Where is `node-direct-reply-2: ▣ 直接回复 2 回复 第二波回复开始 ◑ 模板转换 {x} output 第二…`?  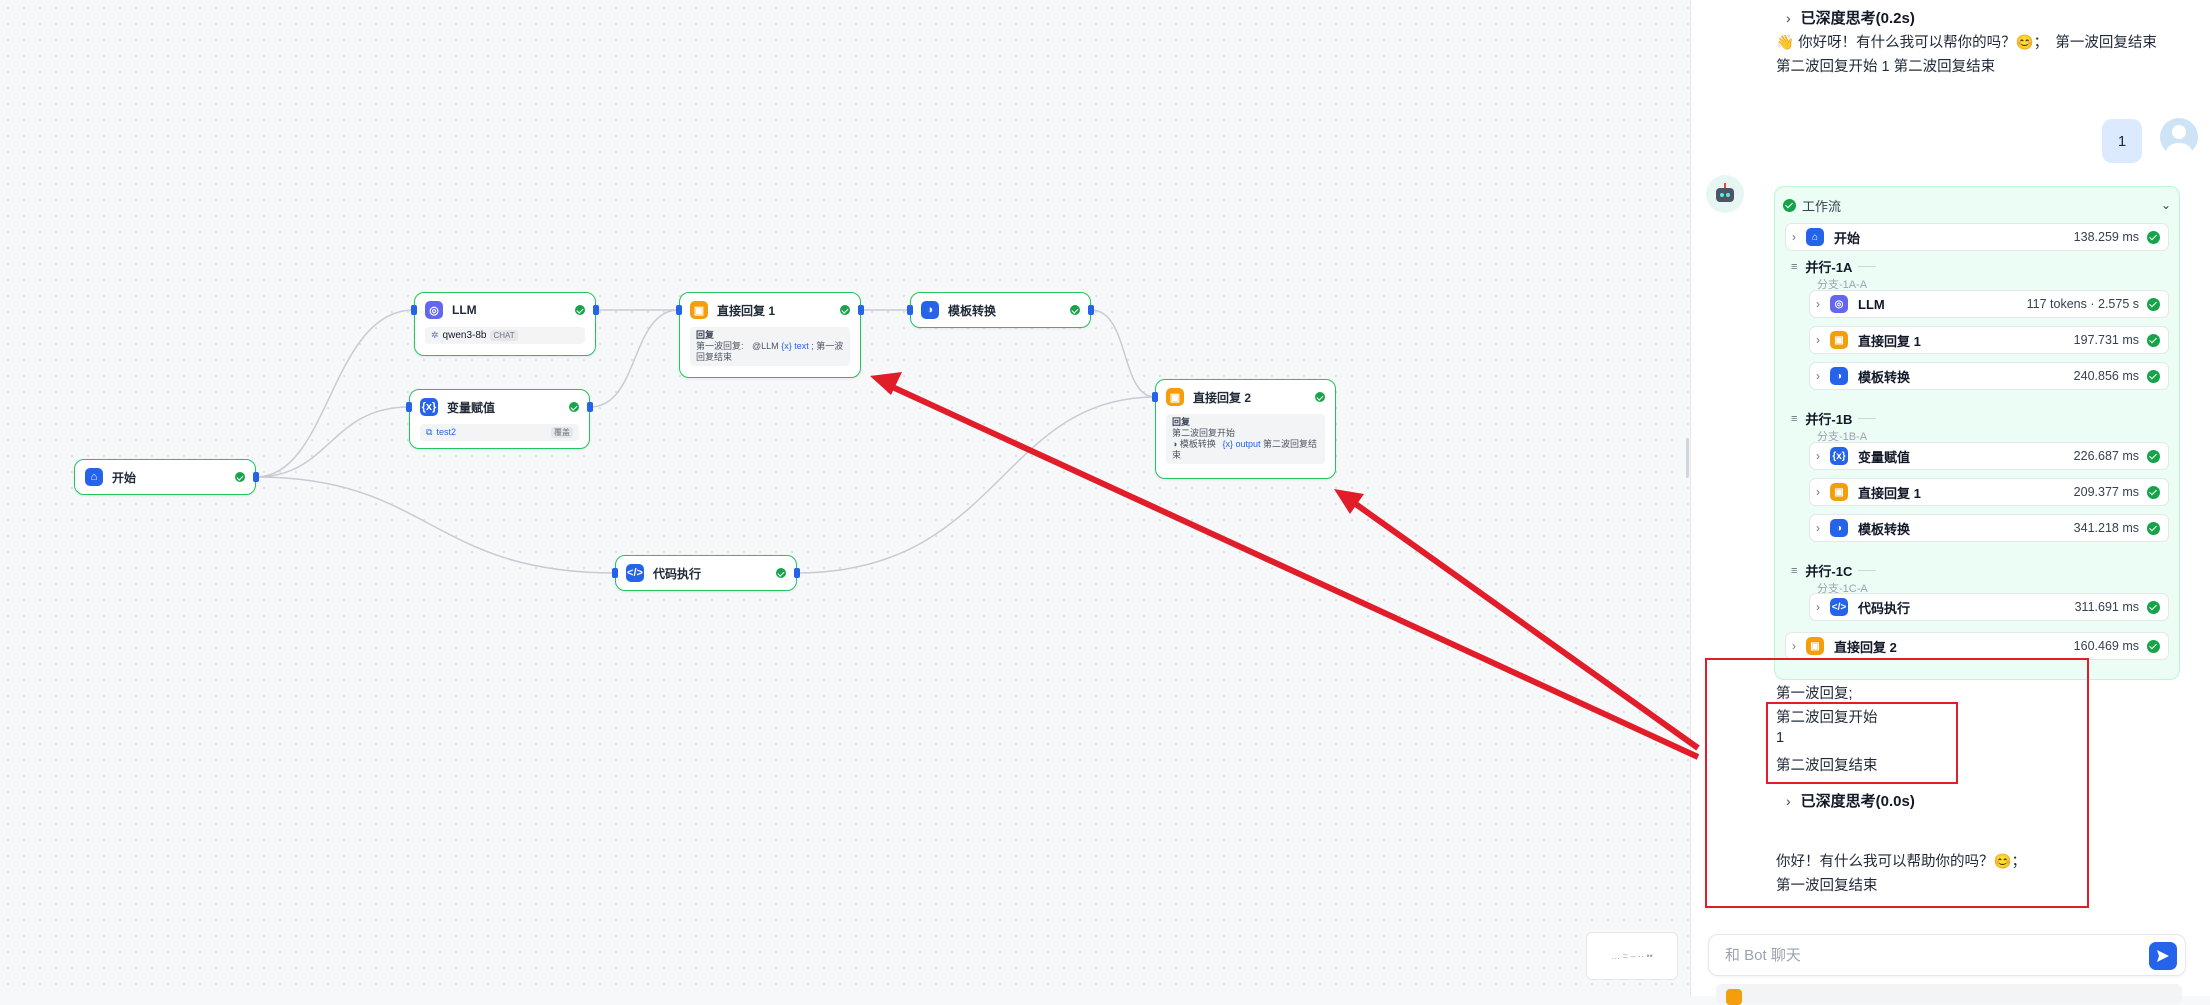
node-direct-reply-2: ▣ 直接回复 2 回复 第二波回复开始 ◑ 模板转换 {x} output 第二… is located at coordinates (1244, 429).